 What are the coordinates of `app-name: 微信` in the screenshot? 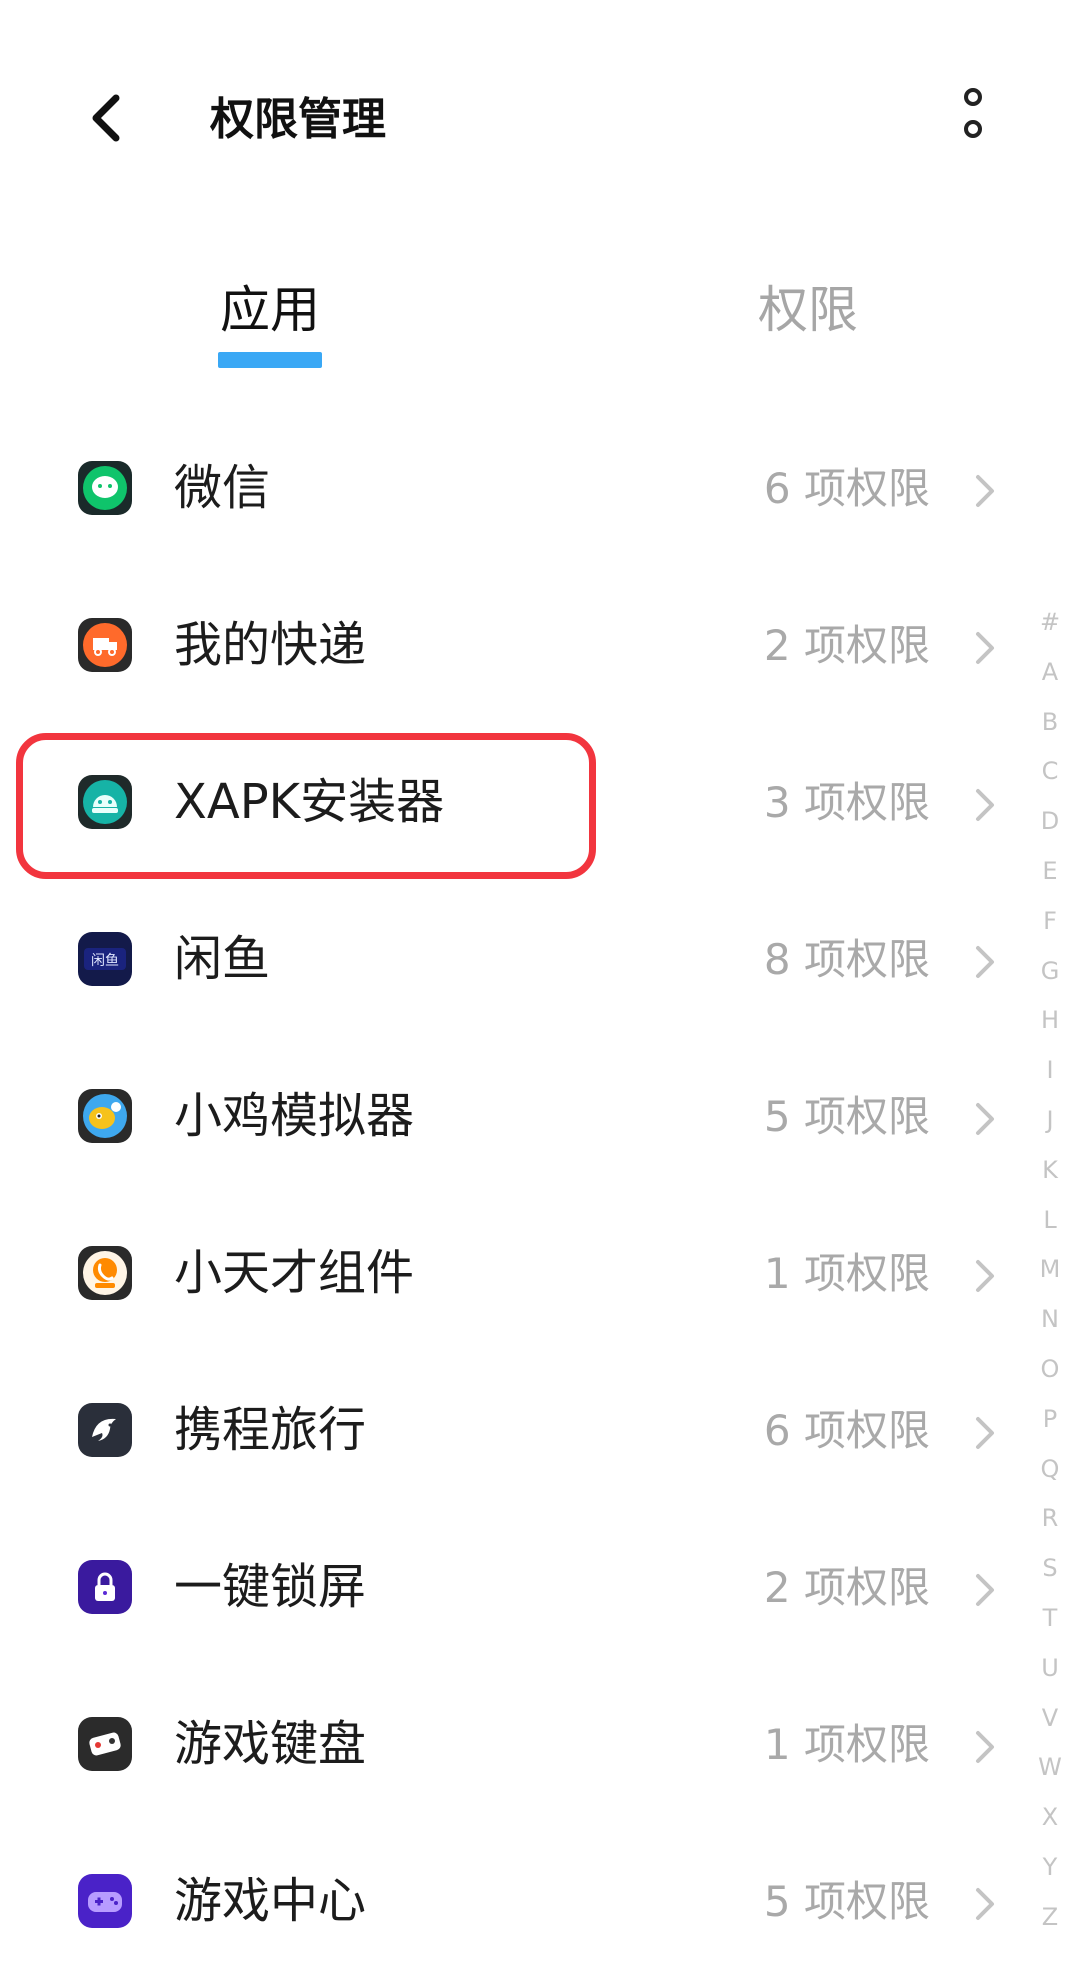 It's located at (222, 488).